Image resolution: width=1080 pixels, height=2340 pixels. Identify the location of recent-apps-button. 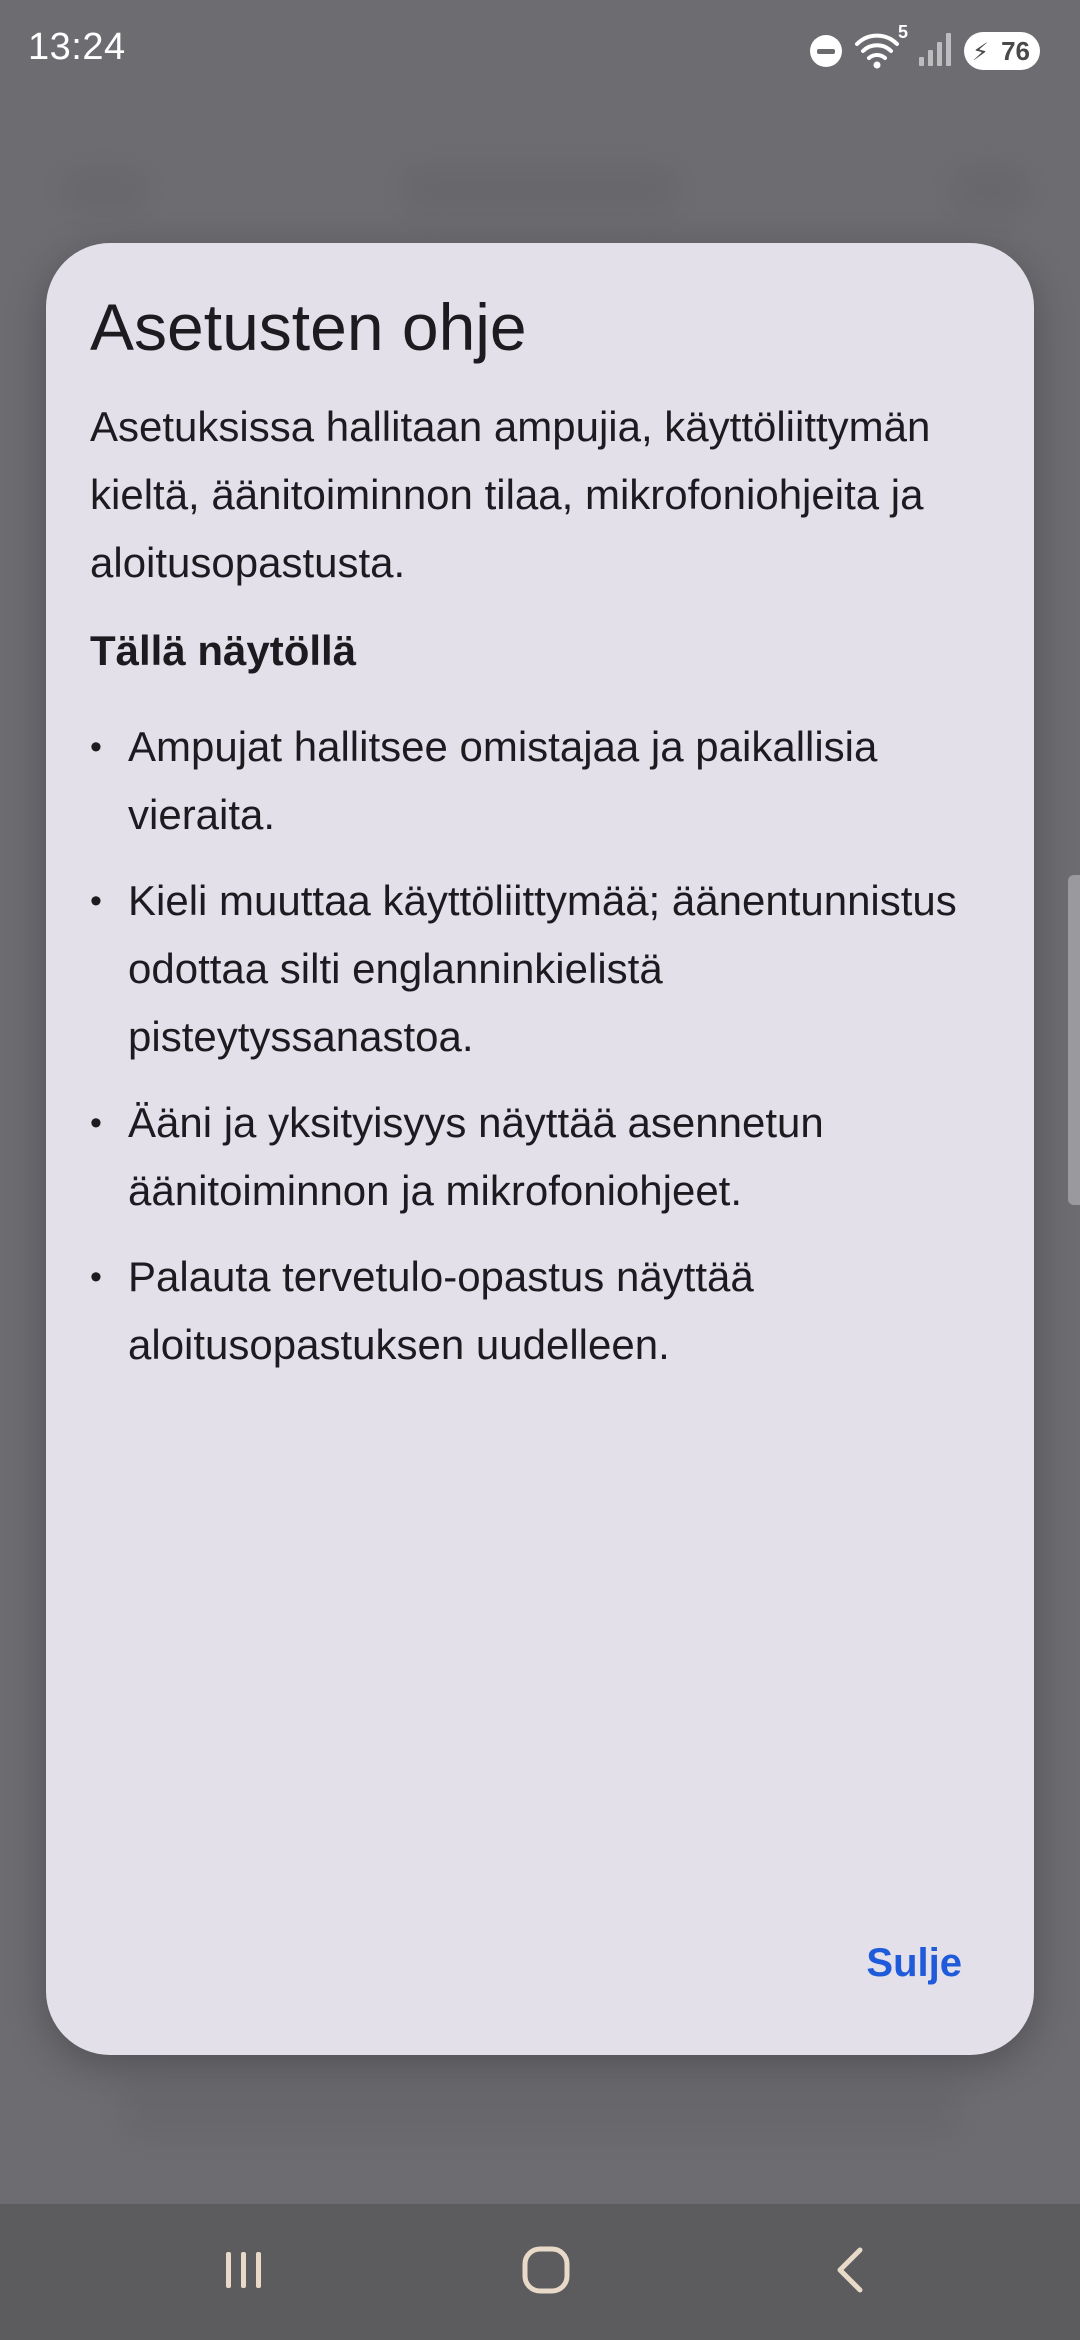
(244, 2272).